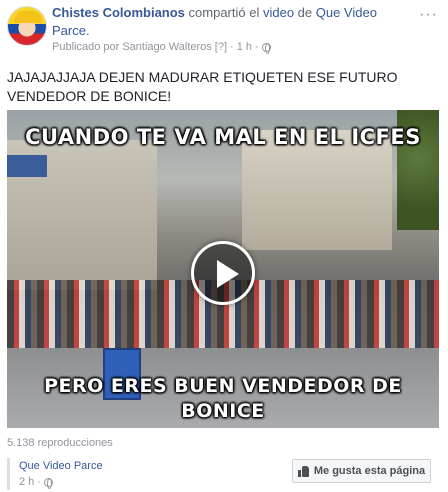 This screenshot has height=492, width=448. Describe the element at coordinates (28, 17) in the screenshot. I see `avatar-hat` at that location.